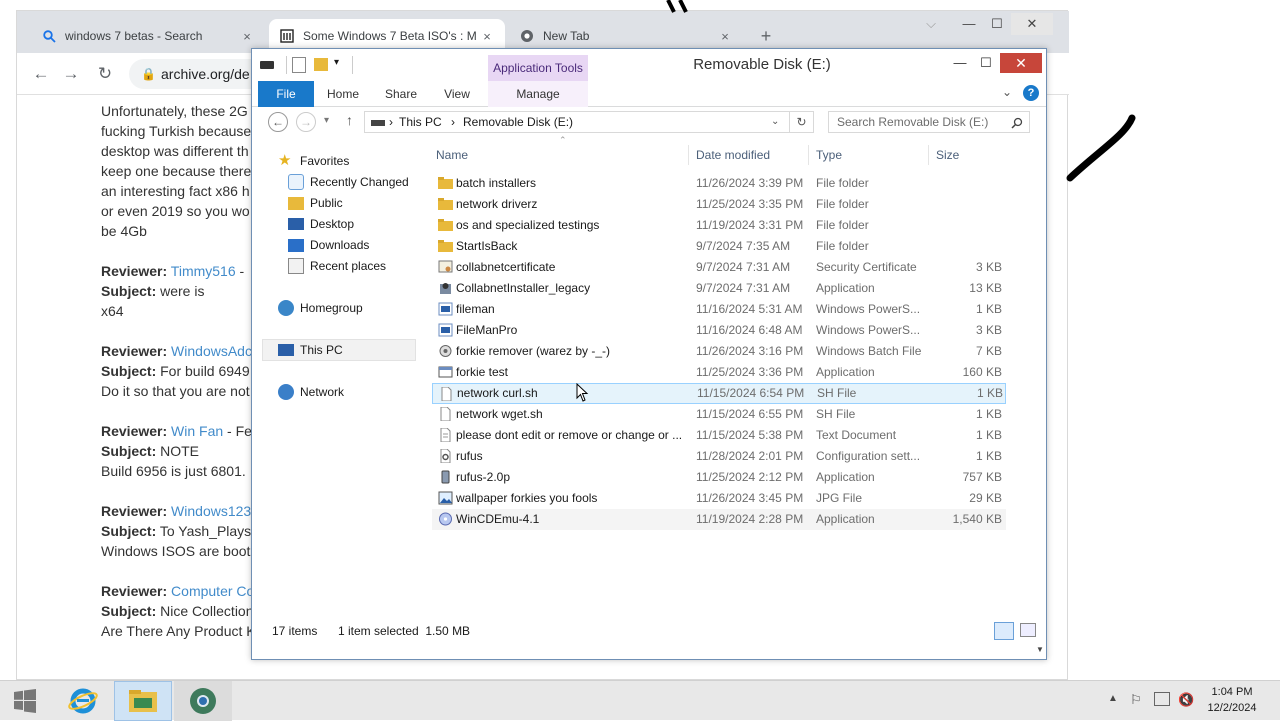 The height and width of the screenshot is (721, 1280). What do you see at coordinates (337, 266) in the screenshot?
I see `nav-recent-places: Recent places` at bounding box center [337, 266].